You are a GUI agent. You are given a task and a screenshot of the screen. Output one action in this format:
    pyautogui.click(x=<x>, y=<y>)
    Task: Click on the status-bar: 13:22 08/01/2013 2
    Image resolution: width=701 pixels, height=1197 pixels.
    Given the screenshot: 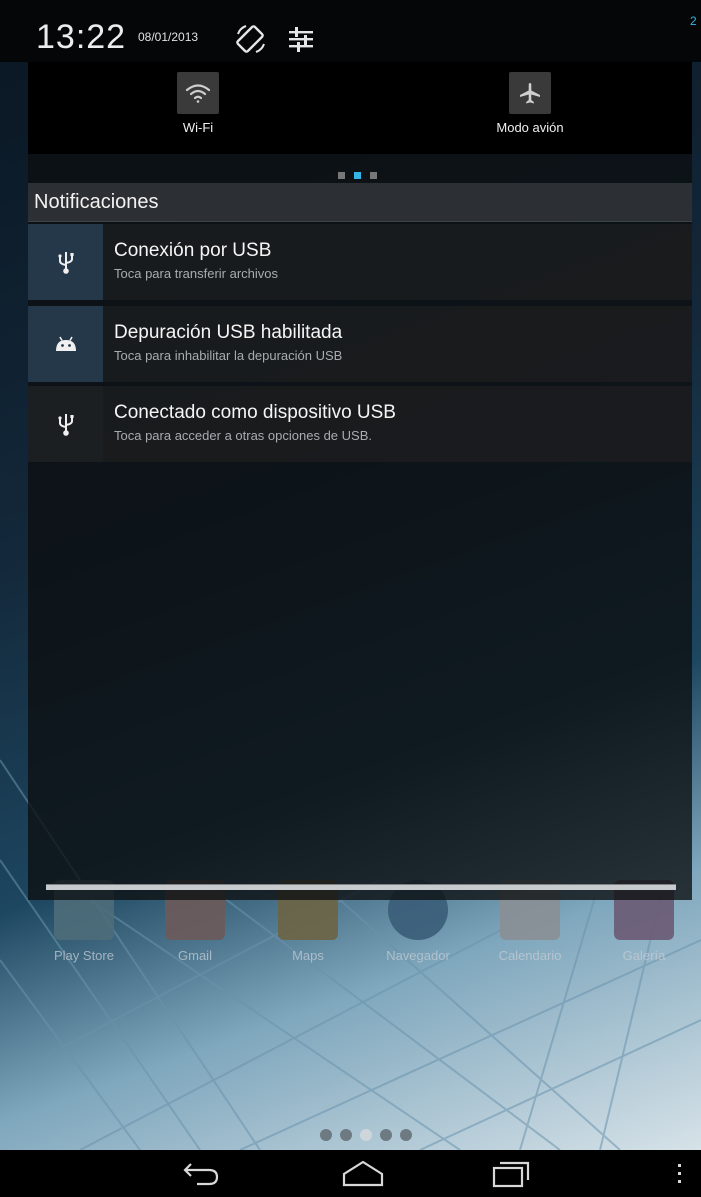 What is the action you would take?
    pyautogui.click(x=350, y=31)
    